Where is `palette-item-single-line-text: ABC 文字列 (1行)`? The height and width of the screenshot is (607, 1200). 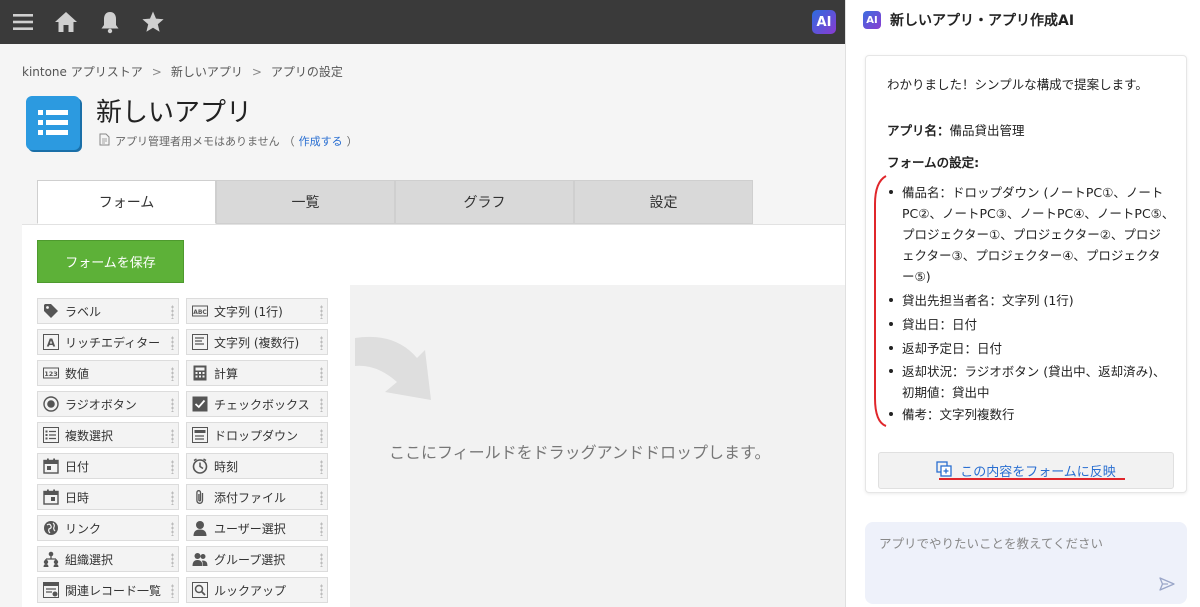 palette-item-single-line-text: ABC 文字列 (1行) is located at coordinates (257, 311).